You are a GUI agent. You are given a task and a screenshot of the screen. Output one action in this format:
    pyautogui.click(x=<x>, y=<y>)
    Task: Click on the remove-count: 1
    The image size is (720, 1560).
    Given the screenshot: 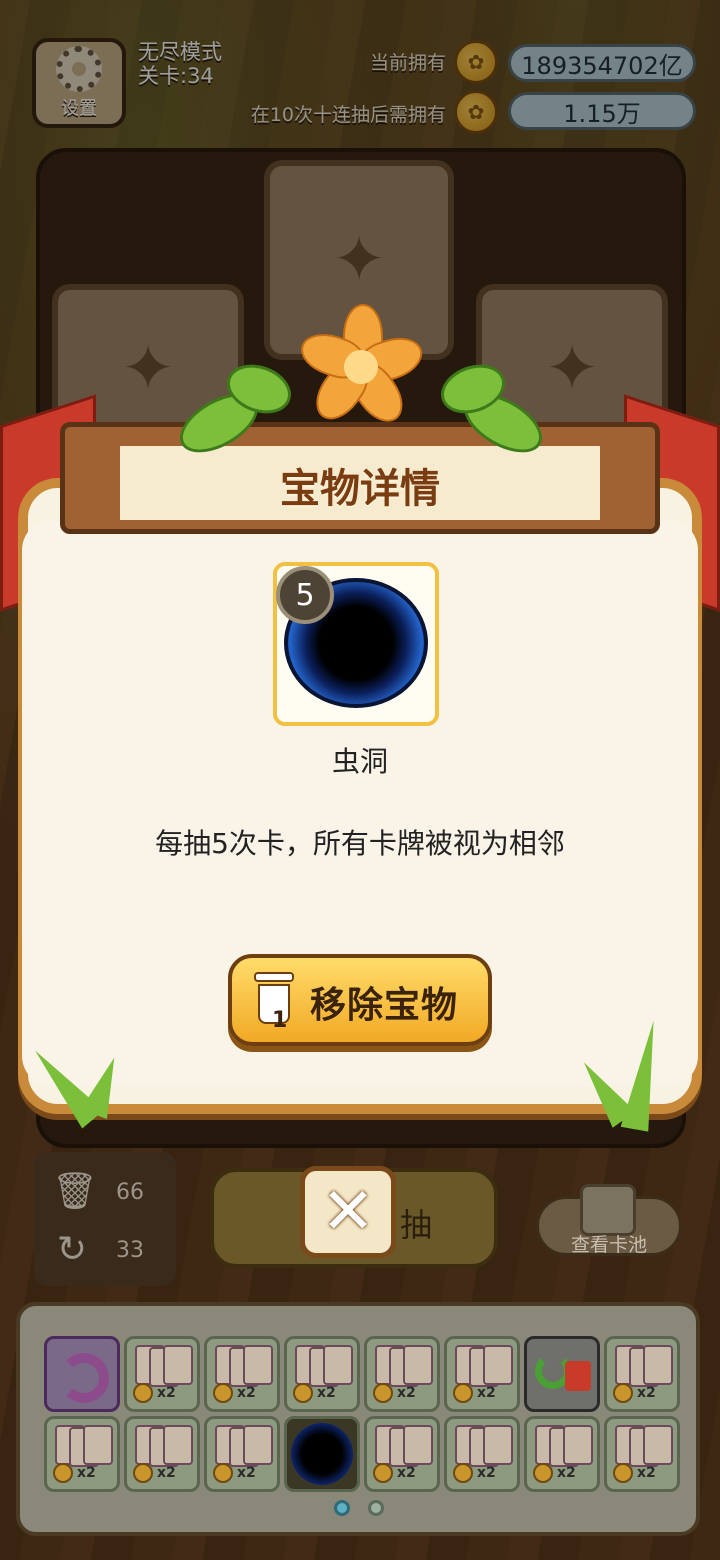 What is the action you would take?
    pyautogui.click(x=280, y=1020)
    